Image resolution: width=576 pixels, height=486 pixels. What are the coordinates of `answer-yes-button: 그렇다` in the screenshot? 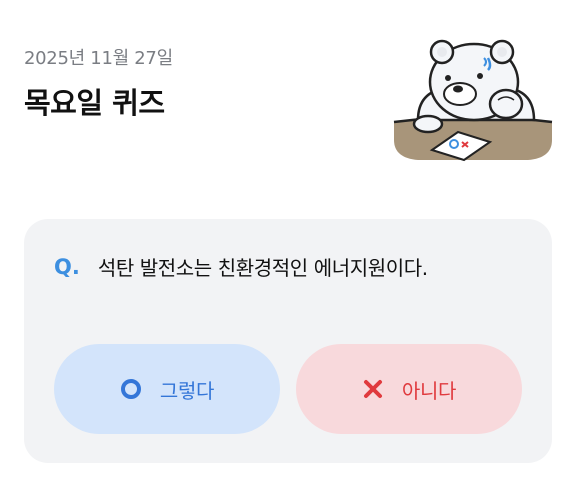 It's located at (167, 389).